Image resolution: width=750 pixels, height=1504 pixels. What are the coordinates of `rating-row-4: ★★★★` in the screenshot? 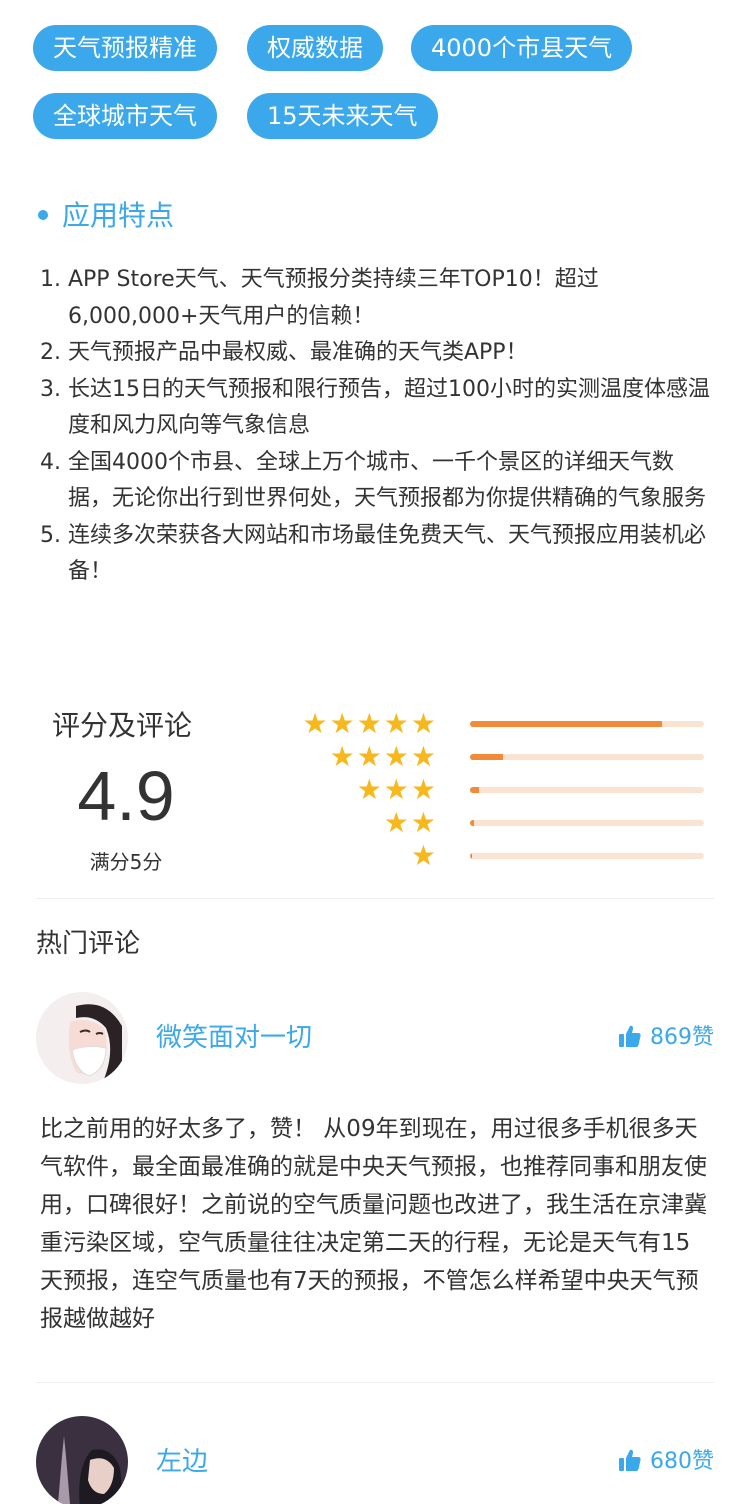 It's located at (490, 757).